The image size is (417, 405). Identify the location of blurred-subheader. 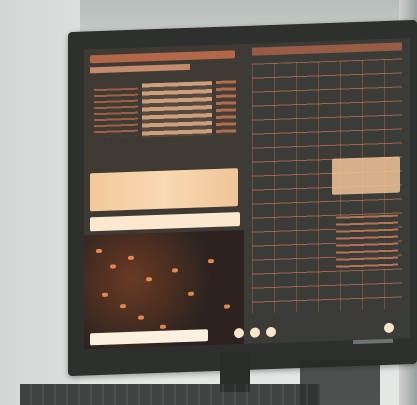
(140, 68).